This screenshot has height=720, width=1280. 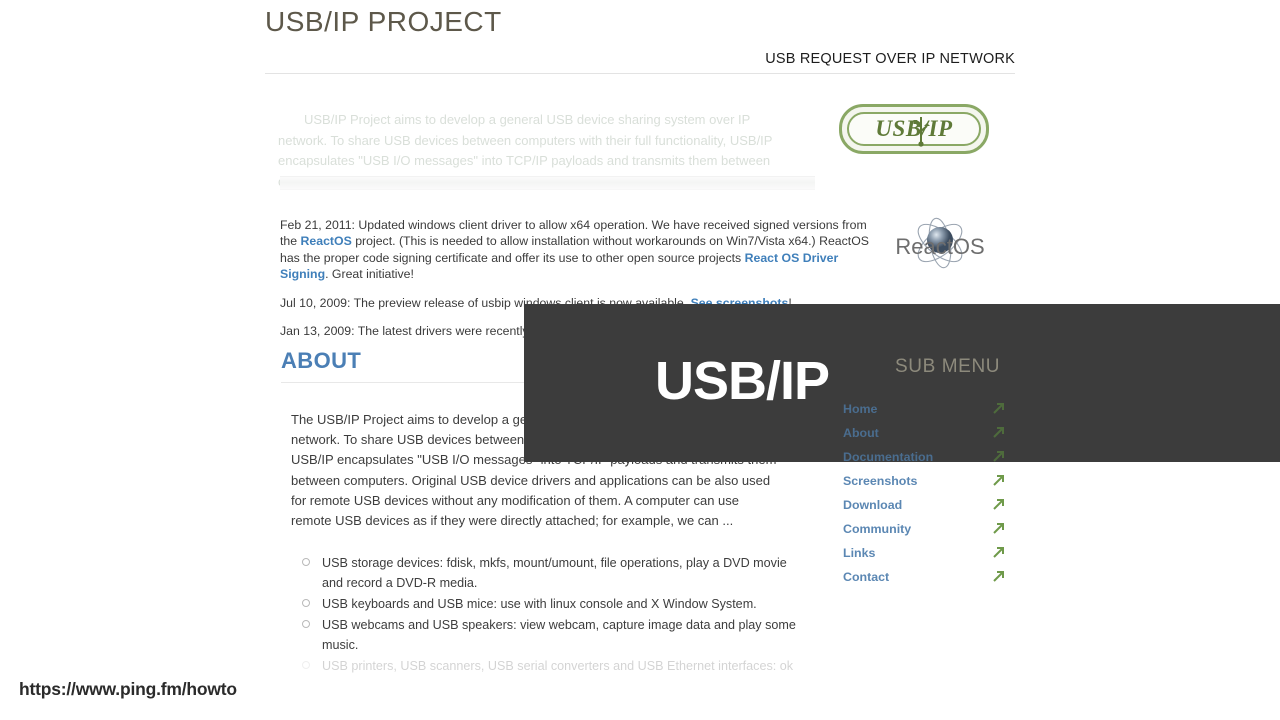 What do you see at coordinates (369, 274) in the screenshot?
I see `news-text: . Great initiative!` at bounding box center [369, 274].